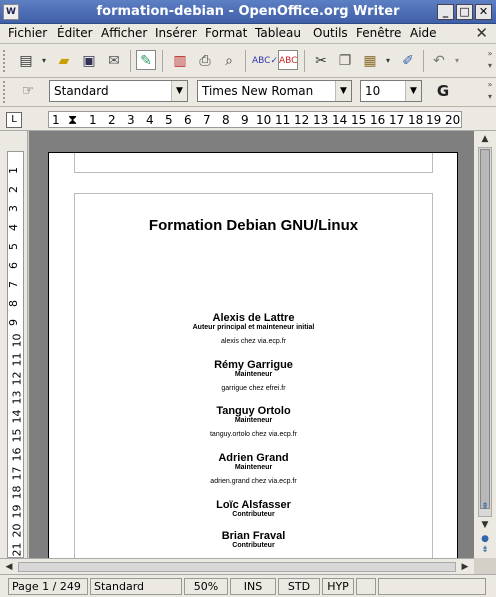  What do you see at coordinates (253, 586) in the screenshot?
I see `insert-mode-indicator: INS` at bounding box center [253, 586].